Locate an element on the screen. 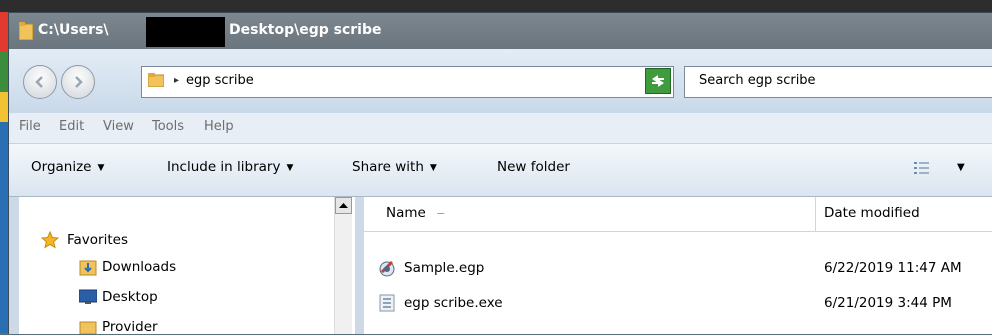 This screenshot has width=992, height=335. share-with-button: Share with ▼ is located at coordinates (394, 167).